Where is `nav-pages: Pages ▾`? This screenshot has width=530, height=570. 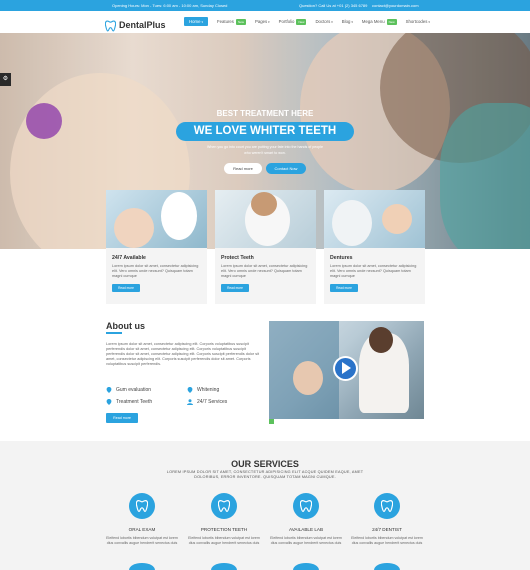
nav-pages: Pages ▾ is located at coordinates (262, 21).